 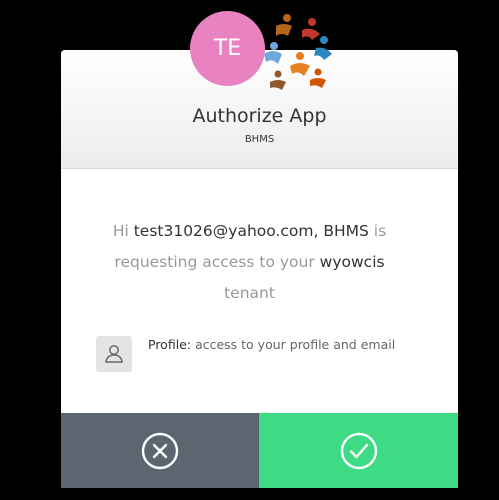 I want to click on close-circle-icon, so click(x=160, y=451).